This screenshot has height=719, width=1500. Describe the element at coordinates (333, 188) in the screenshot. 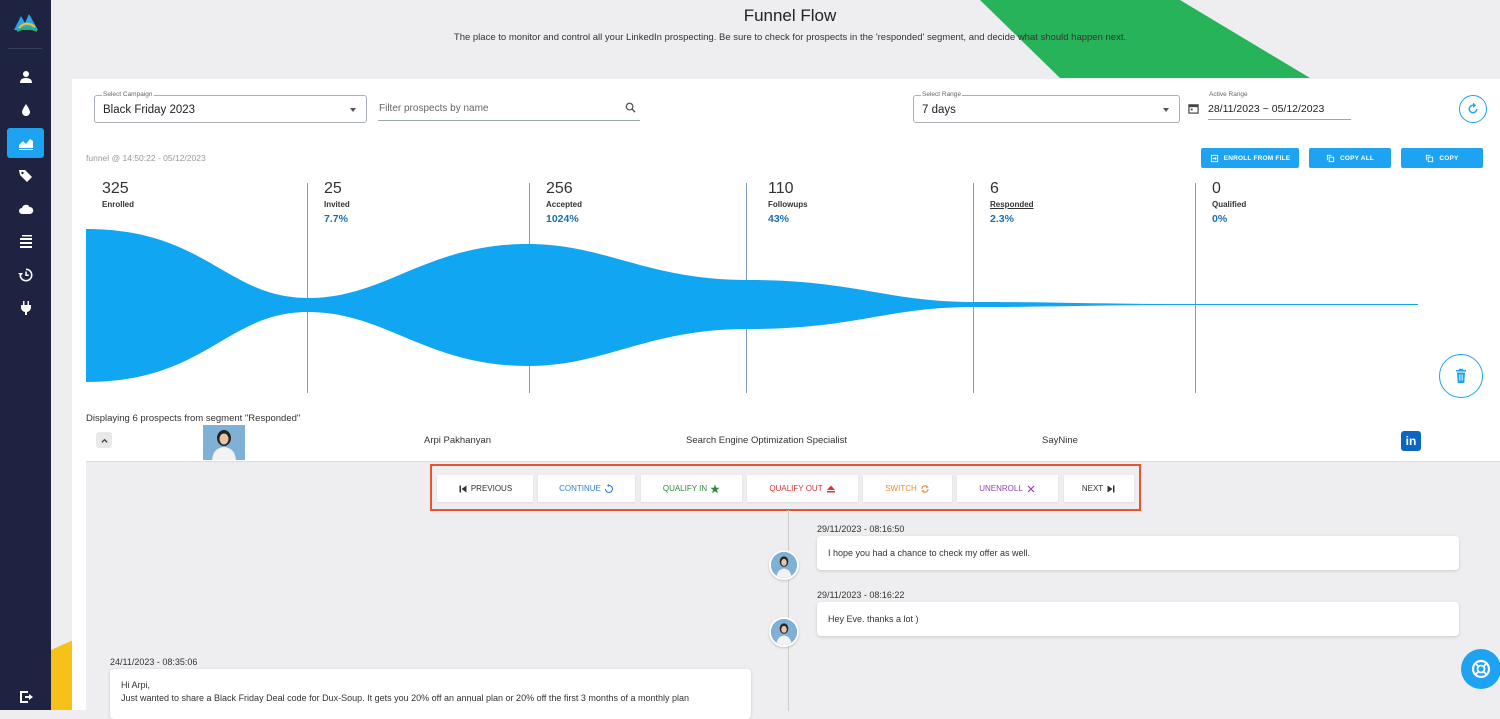

I see `stage-count: 25` at that location.